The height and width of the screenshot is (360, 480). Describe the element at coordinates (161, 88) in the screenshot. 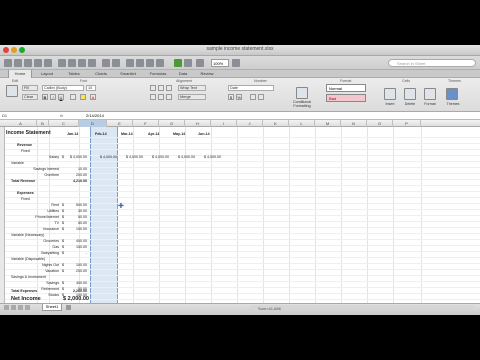

I see `align-middle-icon` at that location.